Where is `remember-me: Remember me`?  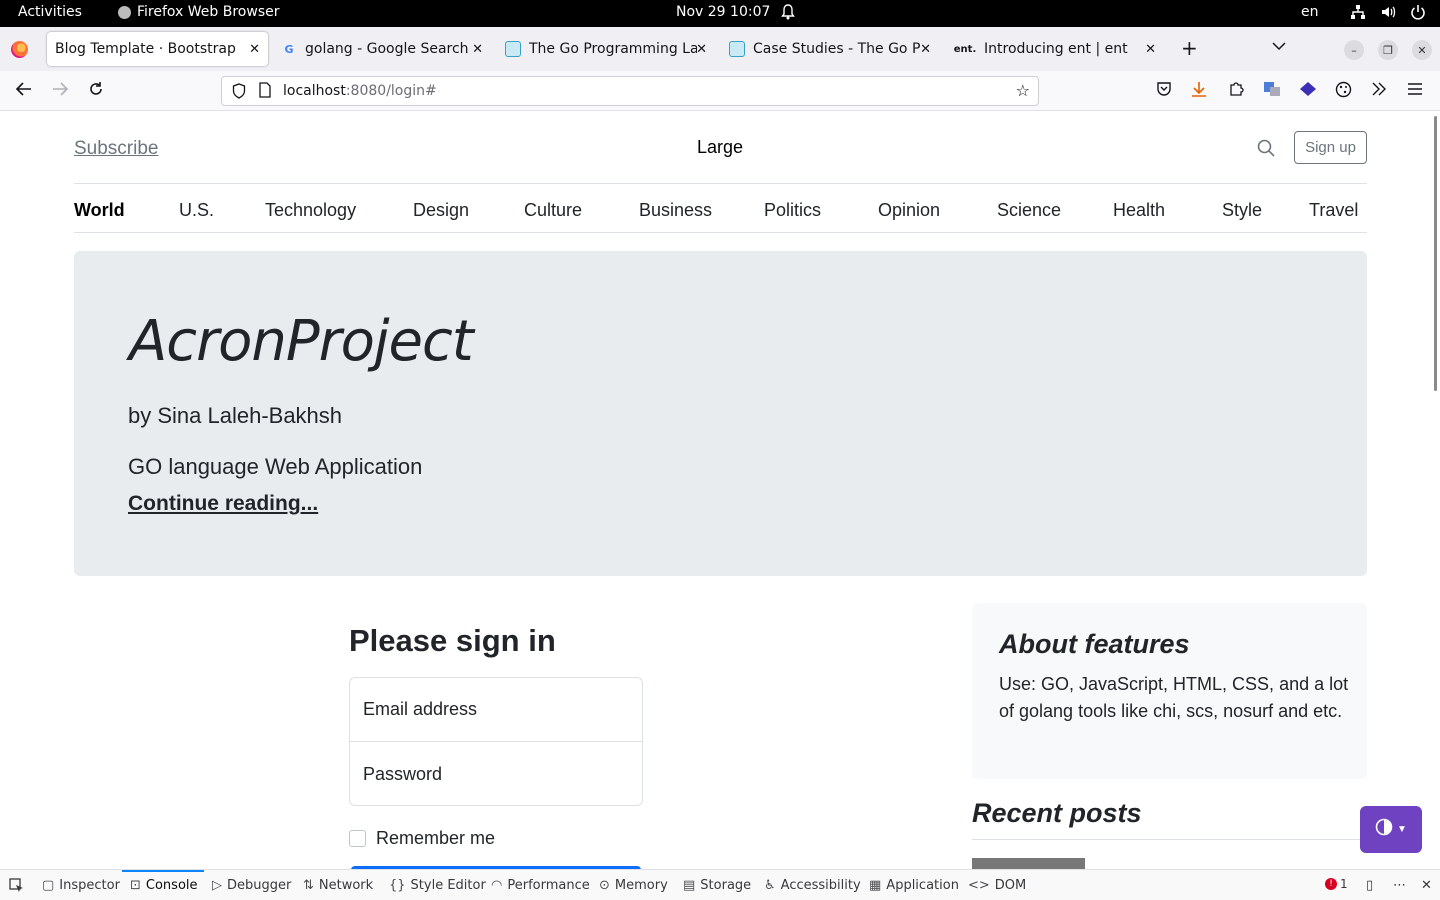
remember-me: Remember me is located at coordinates (422, 838).